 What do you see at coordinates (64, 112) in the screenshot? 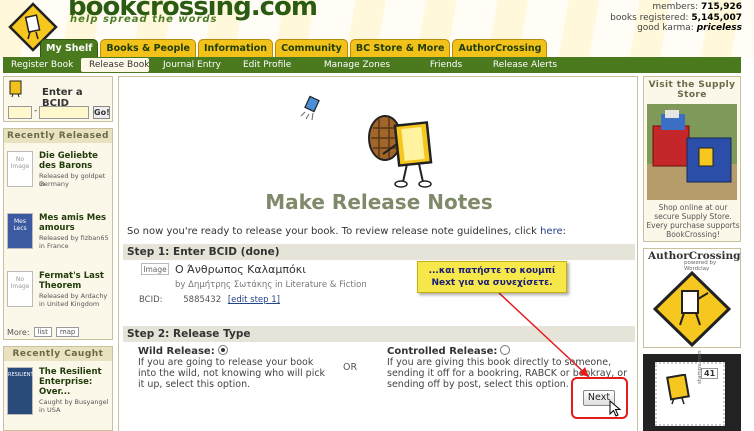
I see `bcid-number-input` at bounding box center [64, 112].